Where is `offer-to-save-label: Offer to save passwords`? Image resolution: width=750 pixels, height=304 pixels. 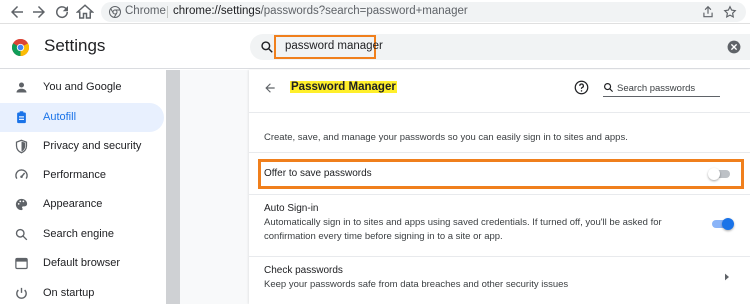 offer-to-save-label: Offer to save passwords is located at coordinates (318, 173).